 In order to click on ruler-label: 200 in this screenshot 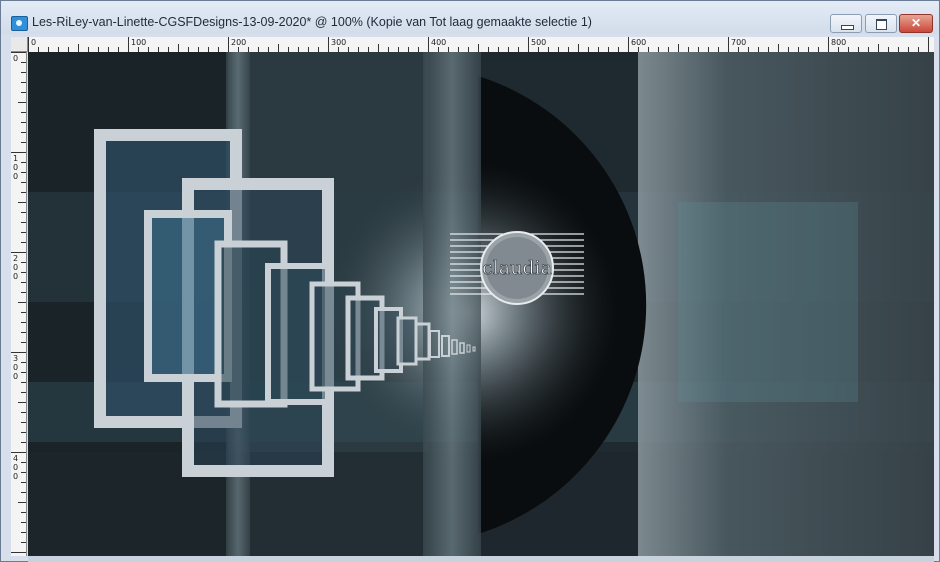, I will do `click(238, 42)`.